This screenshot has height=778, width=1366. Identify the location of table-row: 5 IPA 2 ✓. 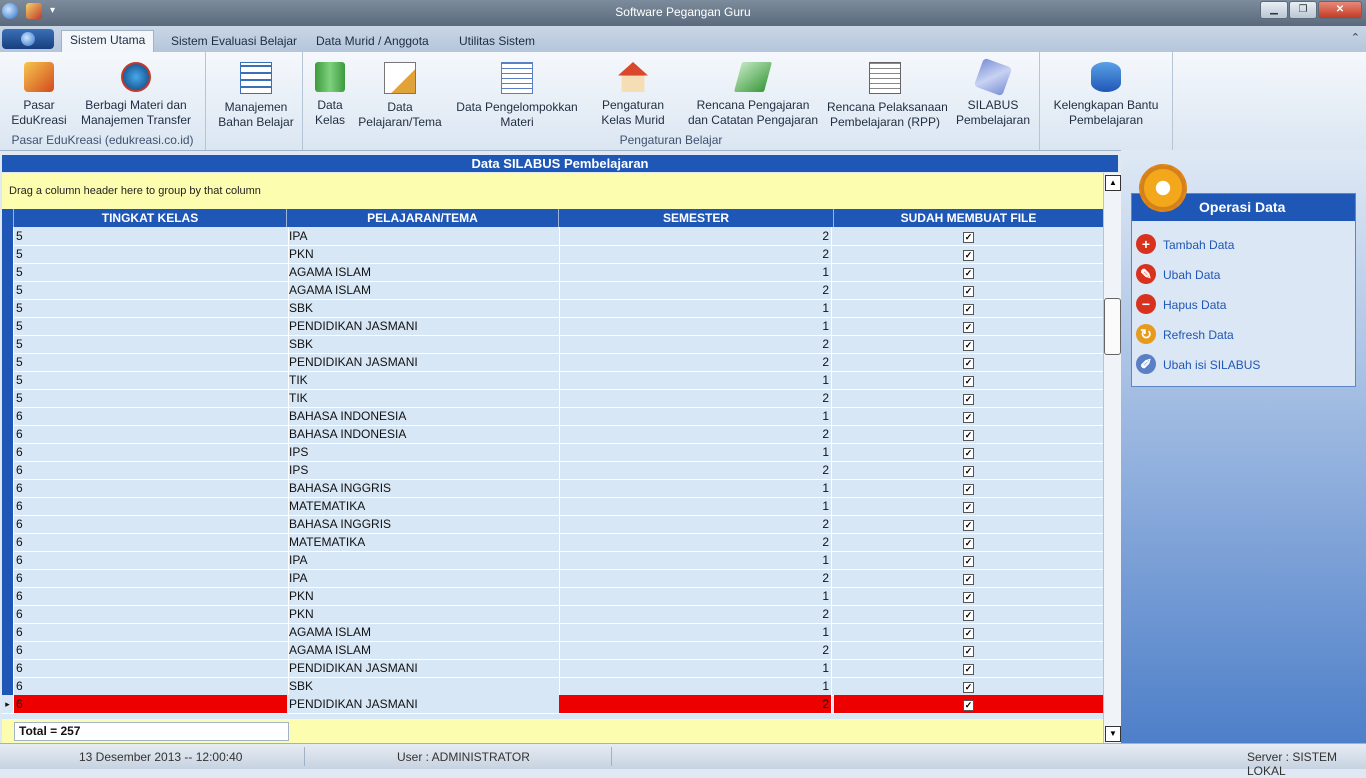
(552, 236).